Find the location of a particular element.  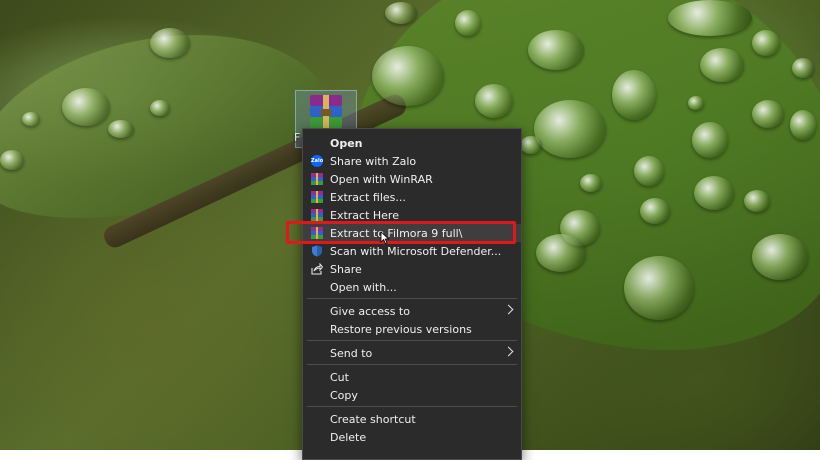

menu-item-open-with-winrar: Open with WinRAR is located at coordinates (412, 179).